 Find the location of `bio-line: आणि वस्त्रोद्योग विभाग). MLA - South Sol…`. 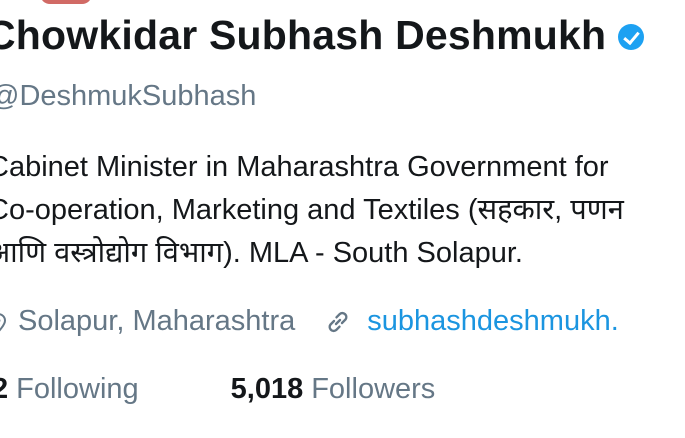

bio-line: आणि वस्त्रोद्योग विभाग). MLA - South Sol… is located at coordinates (261, 253).